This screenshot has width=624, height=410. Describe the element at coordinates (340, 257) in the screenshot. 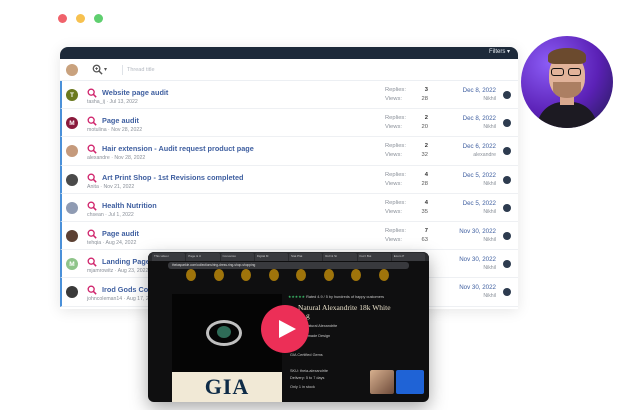

I see `video-browser-tab: Roll & St` at that location.